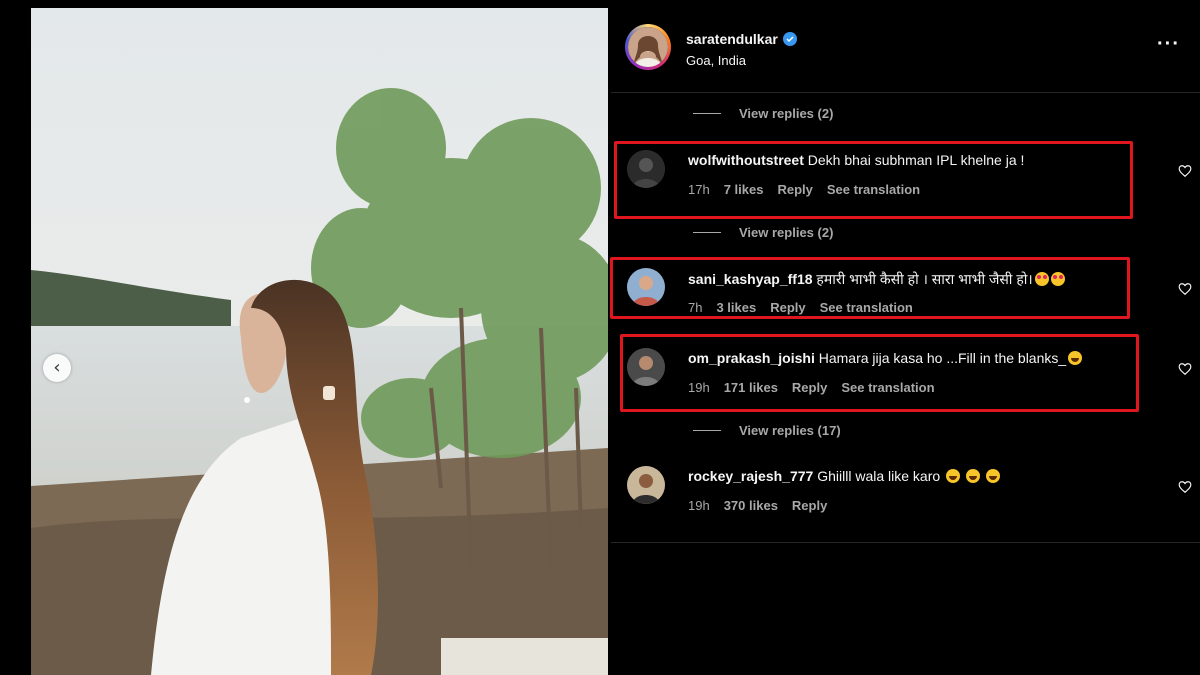 This screenshot has width=1200, height=675. I want to click on more-options-button: ···, so click(1168, 44).